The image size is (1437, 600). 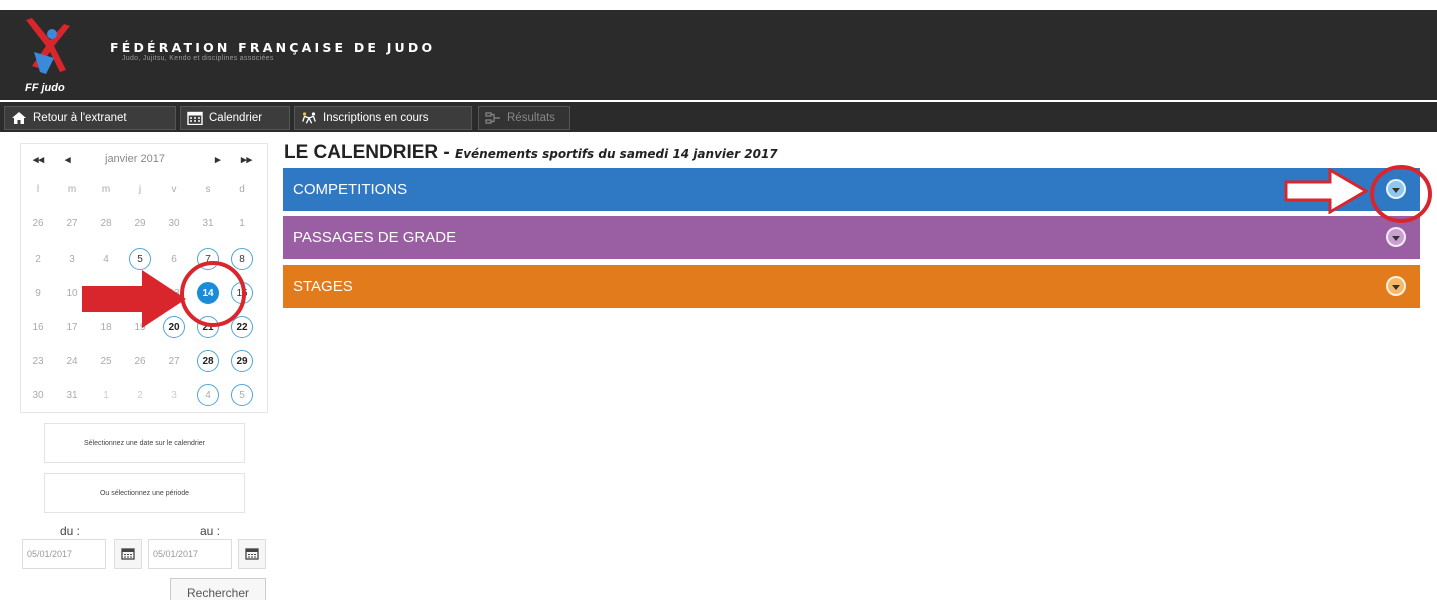 What do you see at coordinates (106, 223) in the screenshot?
I see `calendar-day: 28` at bounding box center [106, 223].